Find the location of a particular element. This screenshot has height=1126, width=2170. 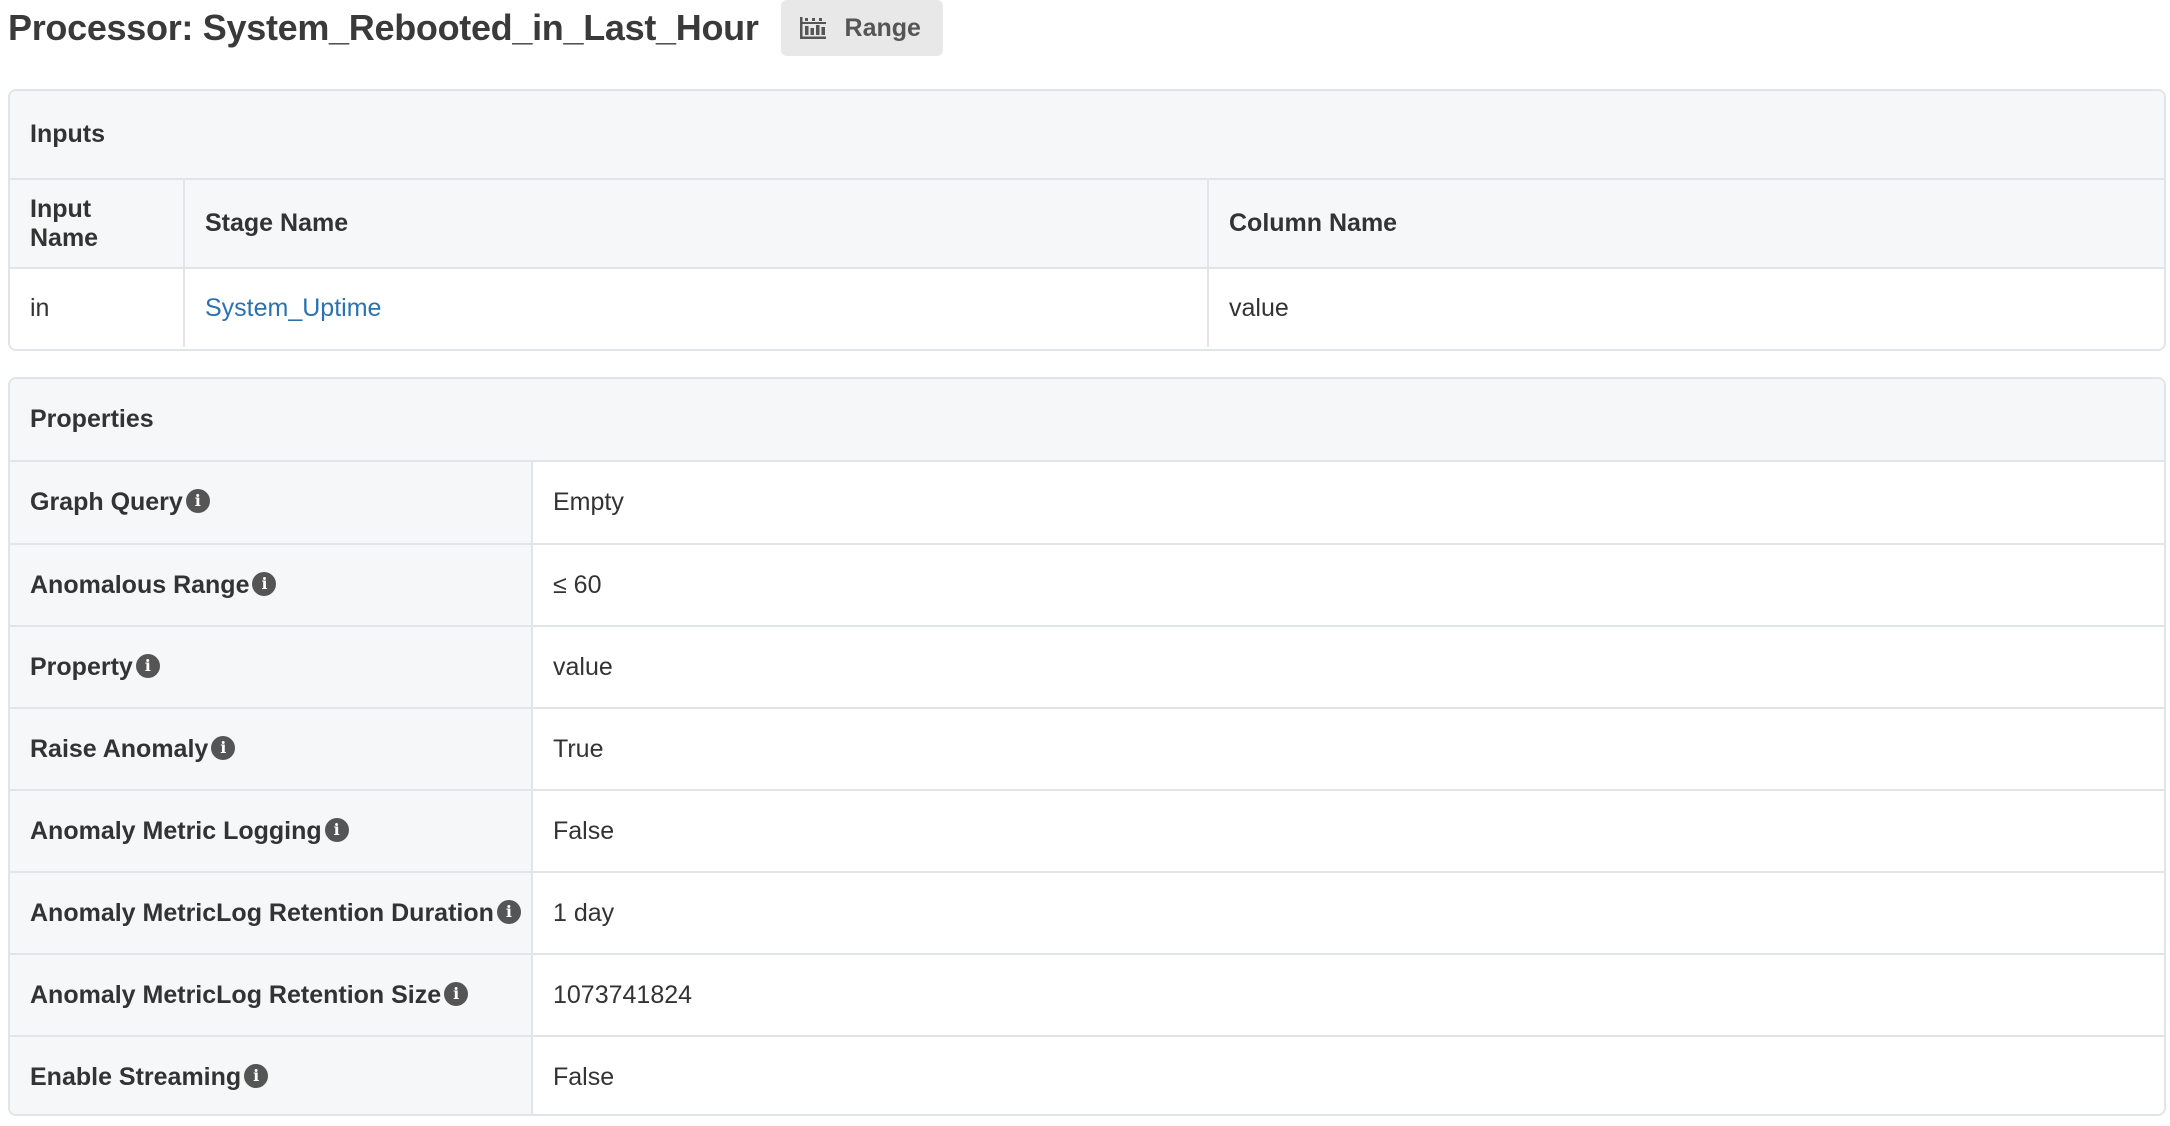

property-label: Anomaly MetricLog Retention Size is located at coordinates (236, 994).